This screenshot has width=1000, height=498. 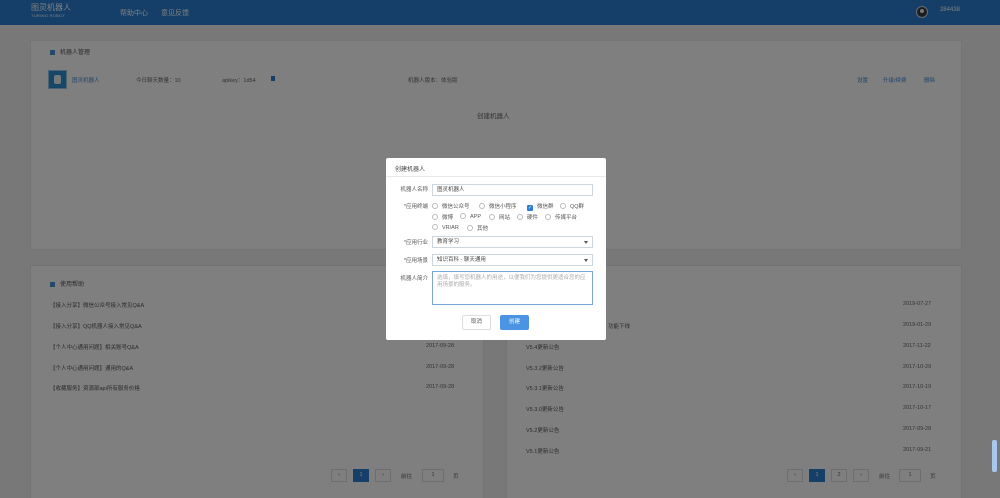 What do you see at coordinates (512, 190) in the screenshot?
I see `robot-name-input: 图灵机器人` at bounding box center [512, 190].